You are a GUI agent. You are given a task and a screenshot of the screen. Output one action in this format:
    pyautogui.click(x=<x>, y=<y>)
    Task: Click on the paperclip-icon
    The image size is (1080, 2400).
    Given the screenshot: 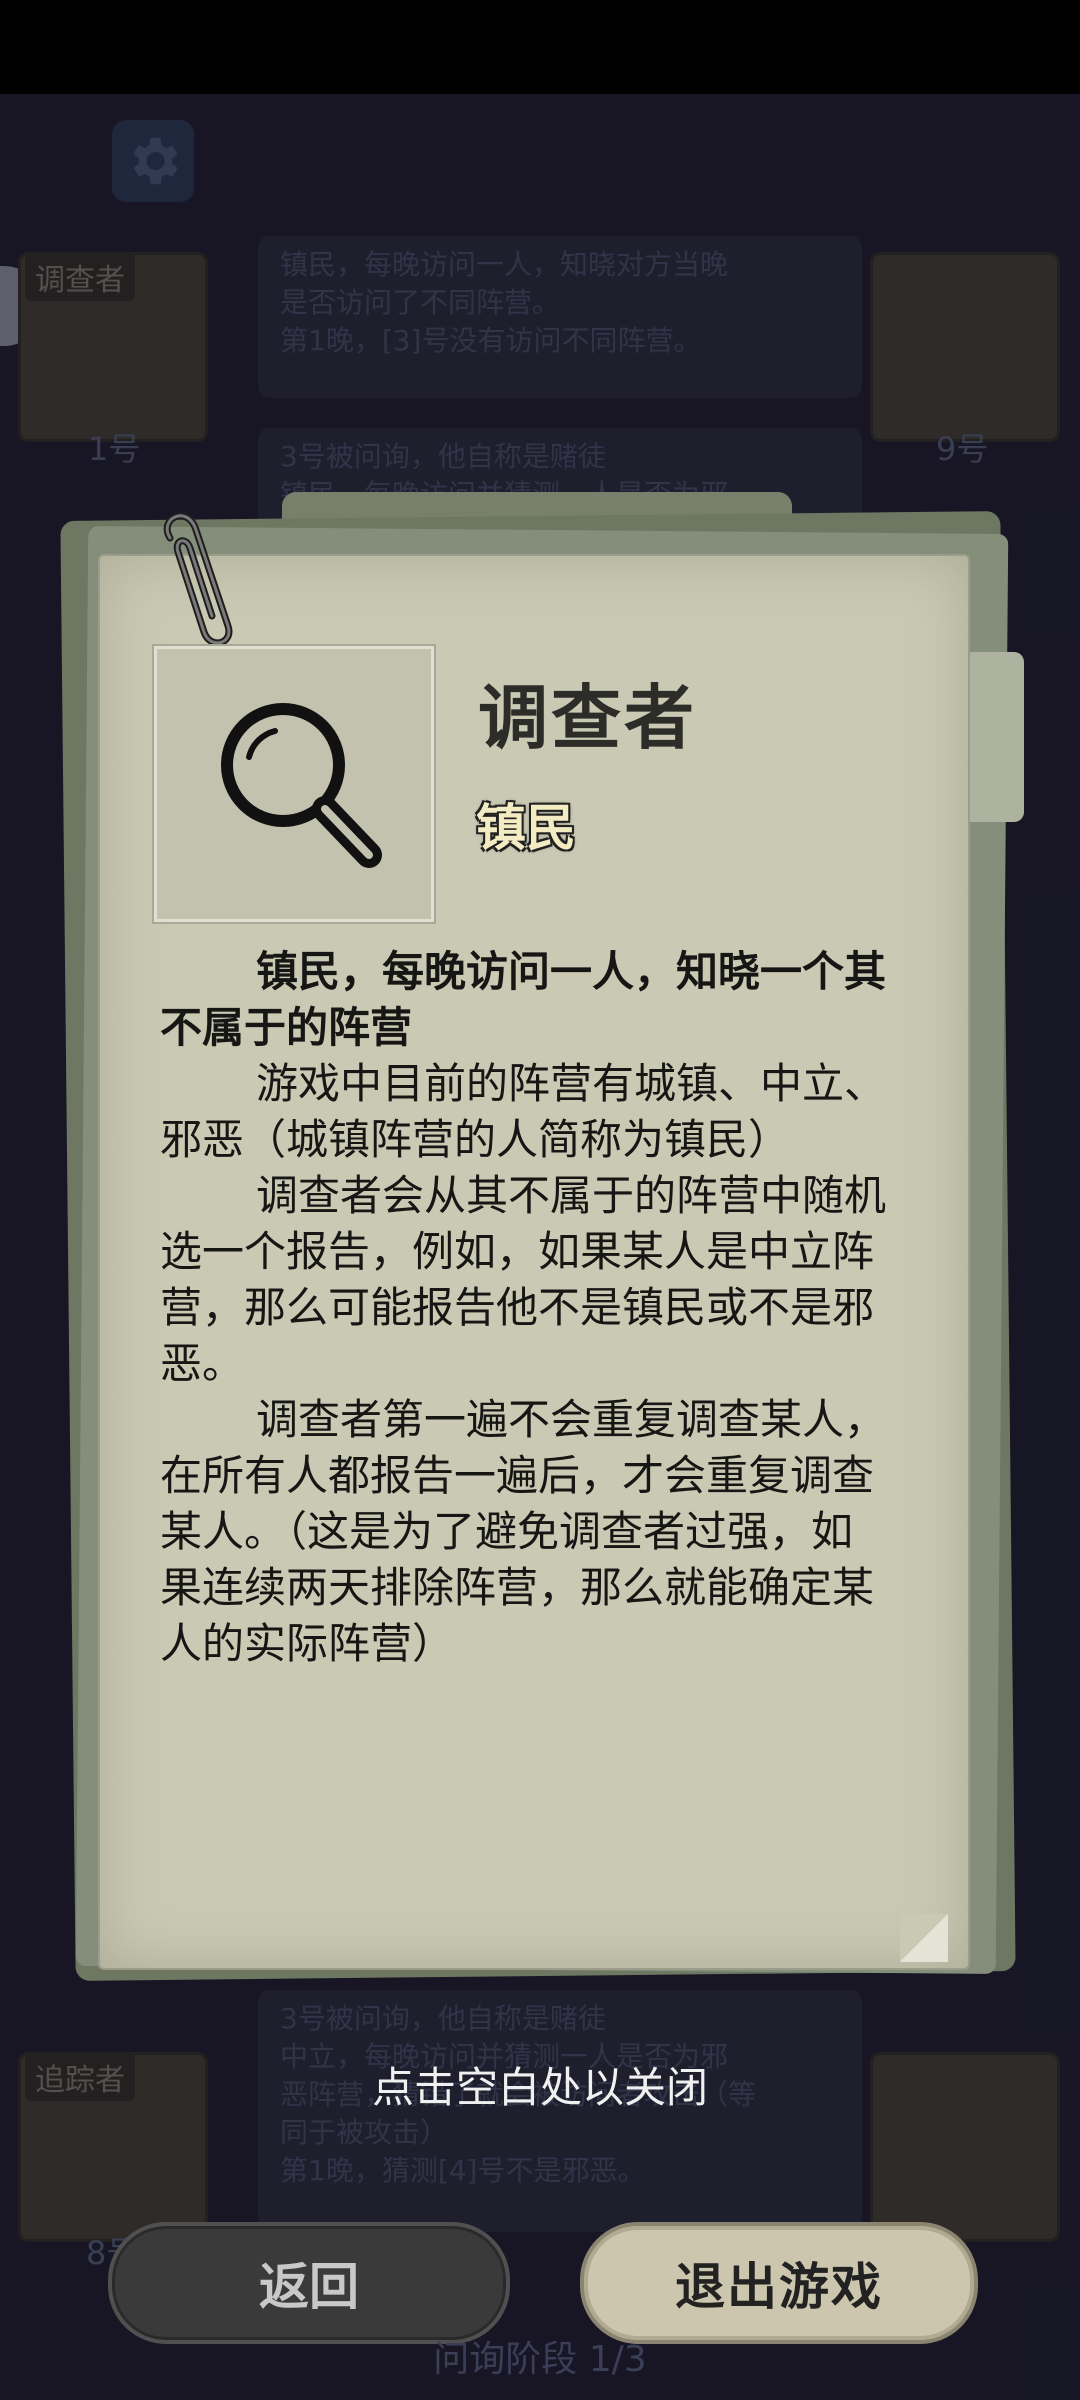 What is the action you would take?
    pyautogui.click(x=198, y=579)
    